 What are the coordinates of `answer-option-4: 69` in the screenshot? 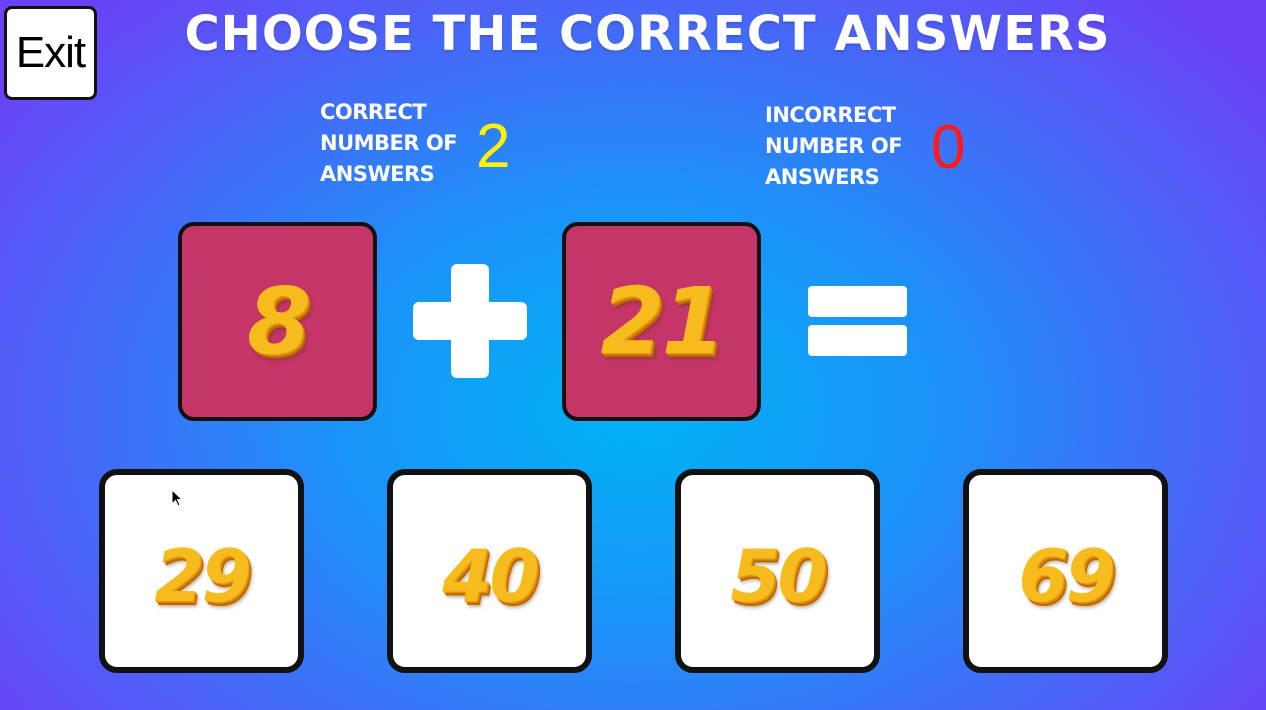 It's located at (1065, 571).